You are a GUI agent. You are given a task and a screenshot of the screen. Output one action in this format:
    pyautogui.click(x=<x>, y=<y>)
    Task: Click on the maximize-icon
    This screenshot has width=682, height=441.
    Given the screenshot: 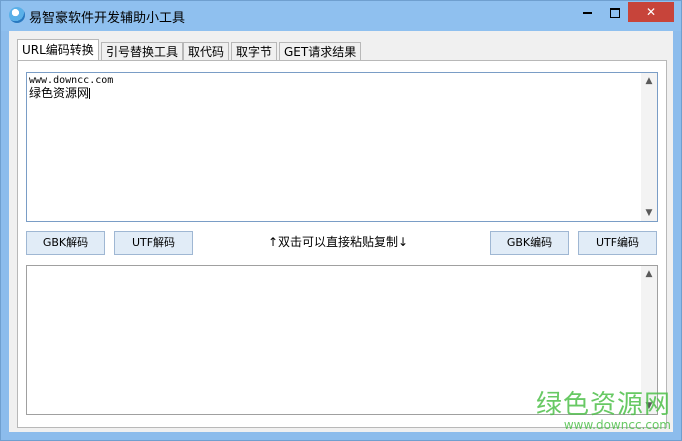 What is the action you would take?
    pyautogui.click(x=614, y=12)
    